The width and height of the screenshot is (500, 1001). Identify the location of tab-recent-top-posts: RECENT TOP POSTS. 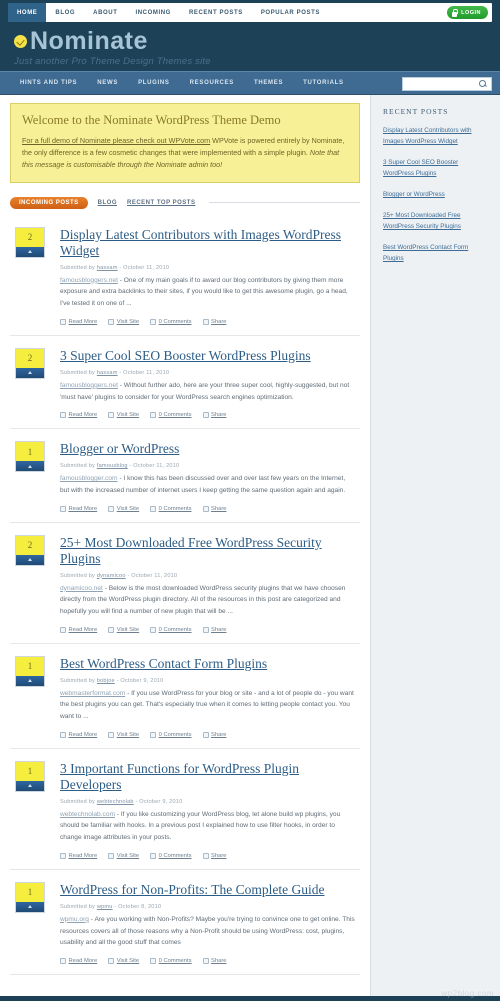
(161, 203).